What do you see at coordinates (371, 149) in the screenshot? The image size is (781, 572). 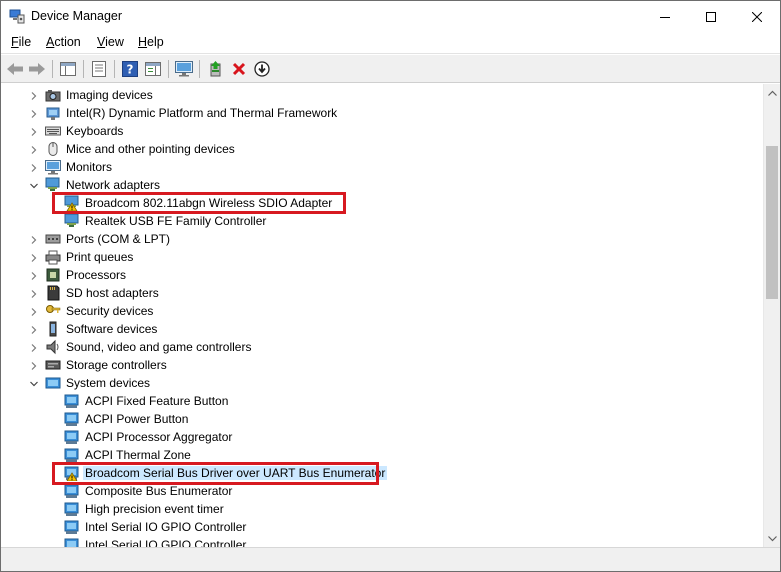 I see `tree-category: Mice and other pointing devices` at bounding box center [371, 149].